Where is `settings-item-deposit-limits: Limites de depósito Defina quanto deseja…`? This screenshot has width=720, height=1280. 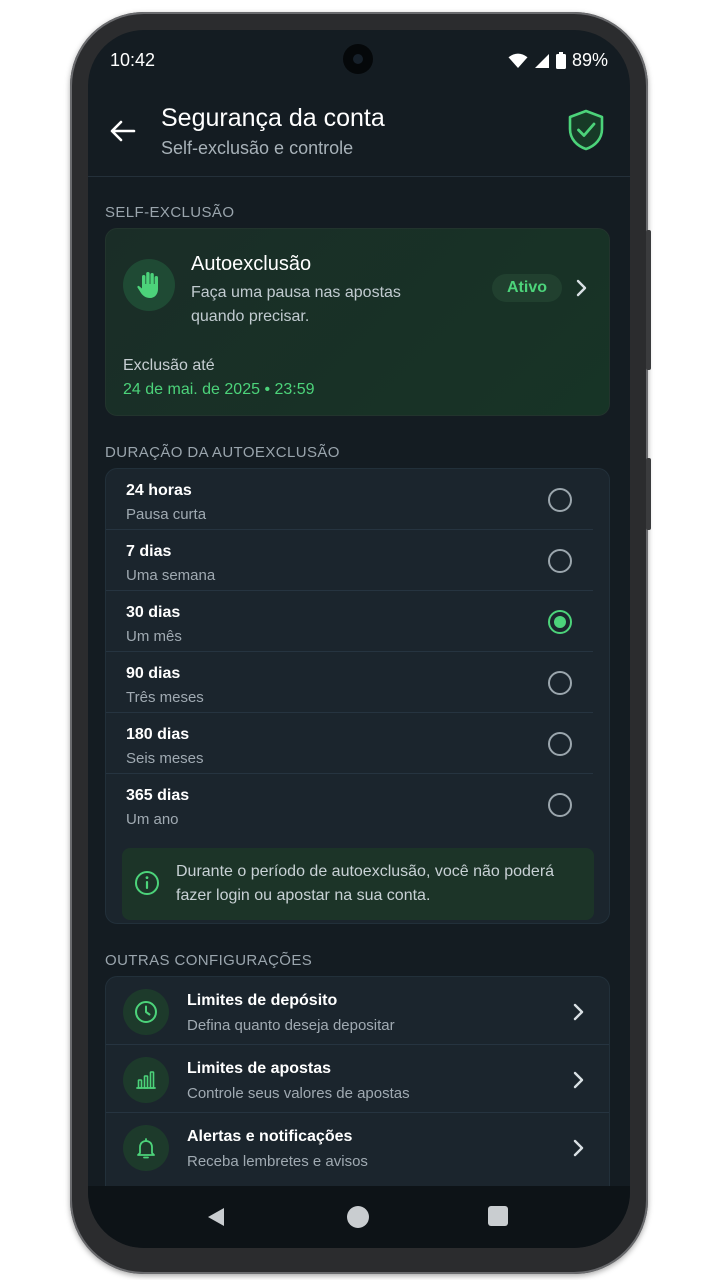 settings-item-deposit-limits: Limites de depósito Defina quanto deseja… is located at coordinates (357, 1011).